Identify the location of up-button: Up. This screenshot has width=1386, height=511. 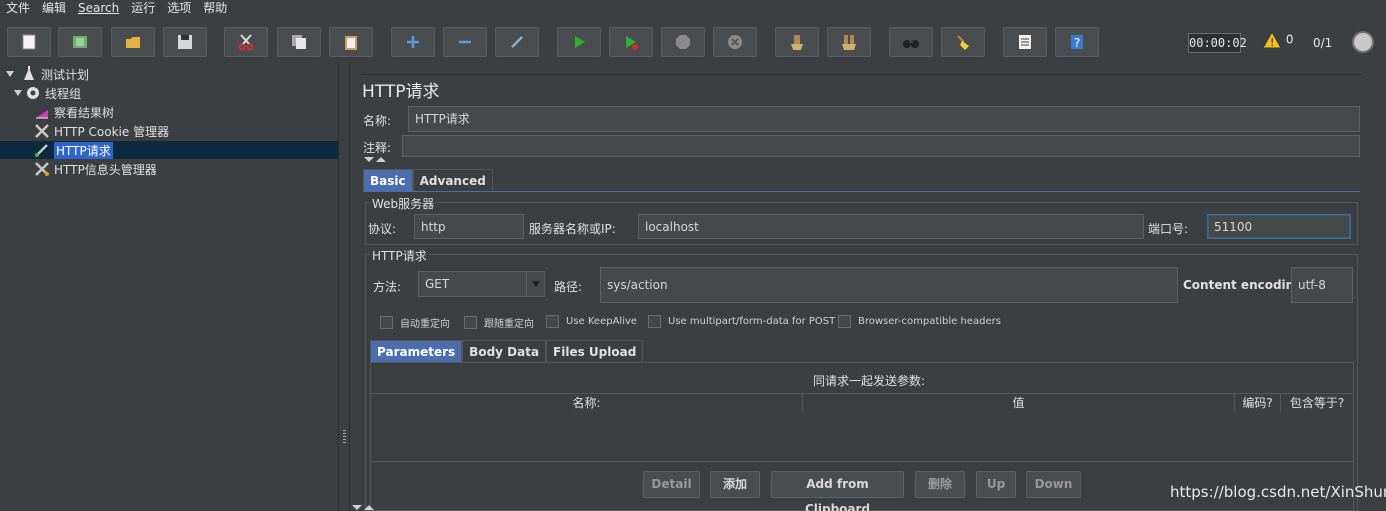
(996, 484).